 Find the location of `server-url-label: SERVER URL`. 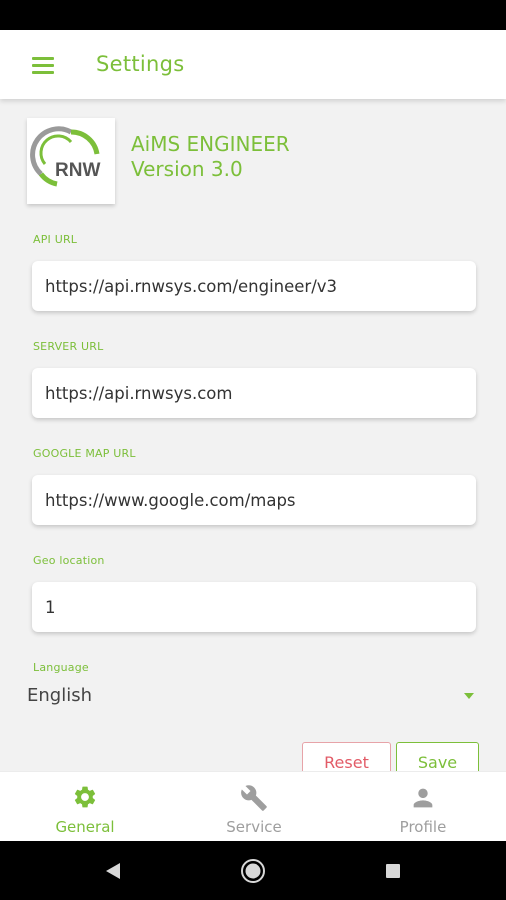

server-url-label: SERVER URL is located at coordinates (68, 346).